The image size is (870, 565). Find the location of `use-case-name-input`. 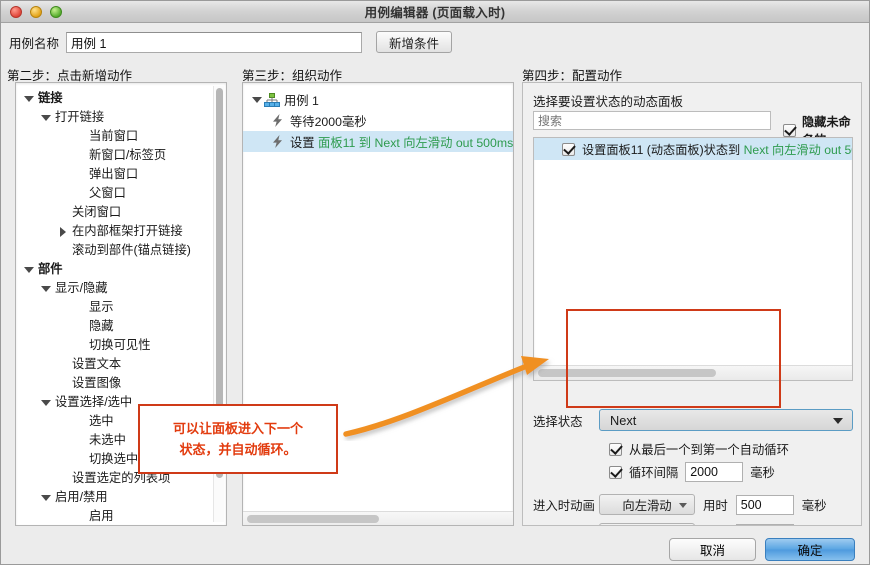

use-case-name-input is located at coordinates (214, 42).